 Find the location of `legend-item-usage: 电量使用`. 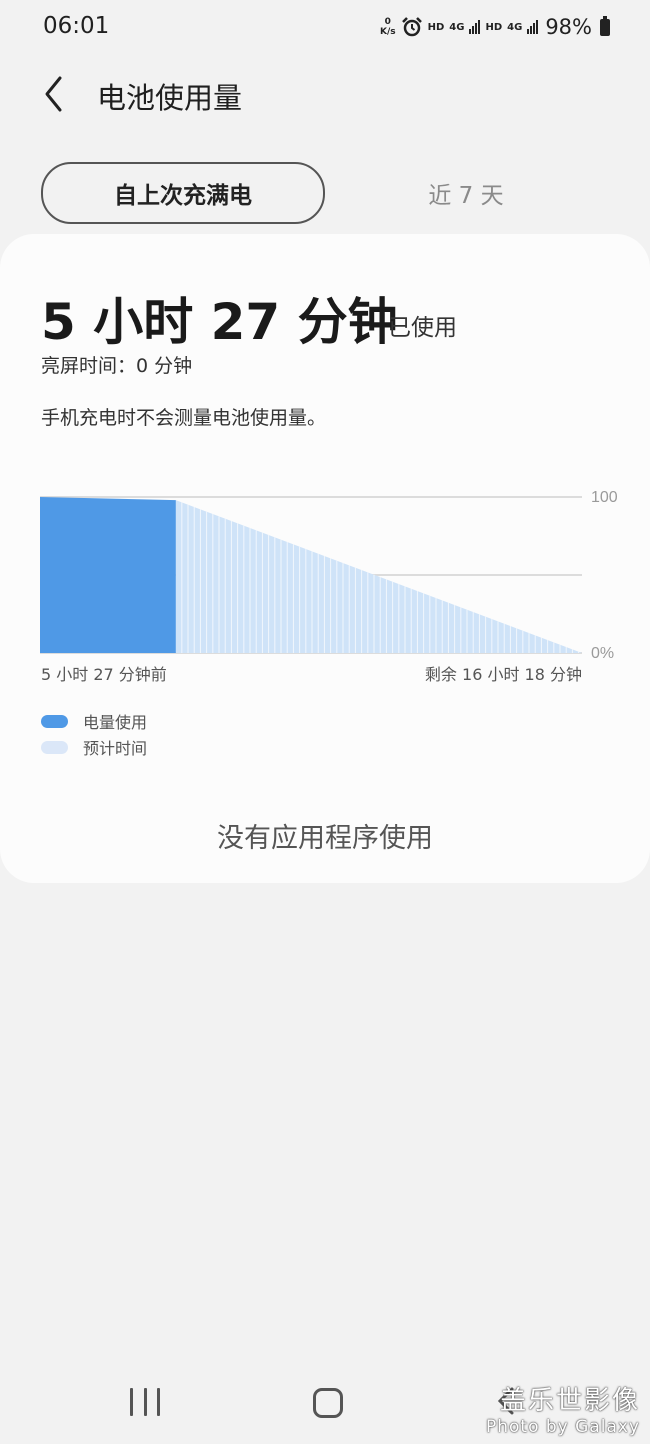

legend-item-usage: 电量使用 is located at coordinates (94, 721).